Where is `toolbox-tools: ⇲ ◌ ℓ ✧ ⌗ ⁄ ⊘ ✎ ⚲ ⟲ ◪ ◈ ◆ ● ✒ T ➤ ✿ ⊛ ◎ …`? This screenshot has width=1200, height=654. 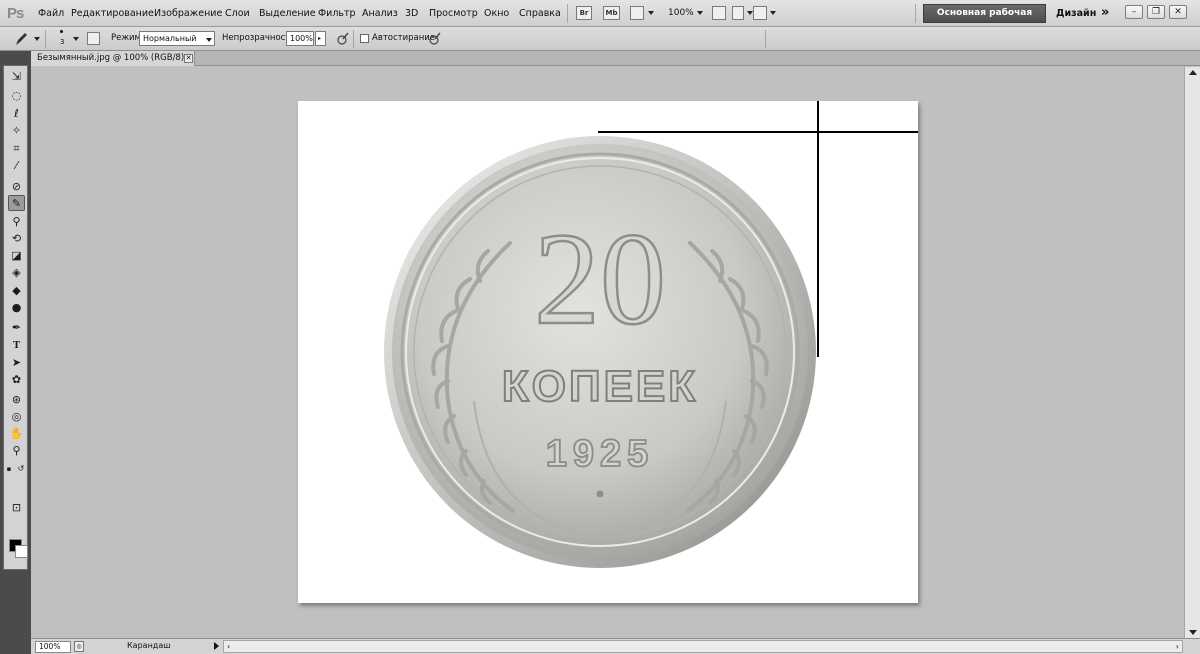 toolbox-tools: ⇲ ◌ ℓ ✧ ⌗ ⁄ ⊘ ✎ ⚲ ⟲ ◪ ◈ ◆ ● ✒ T ➤ ✿ ⊛ ◎ … is located at coordinates (15, 317).